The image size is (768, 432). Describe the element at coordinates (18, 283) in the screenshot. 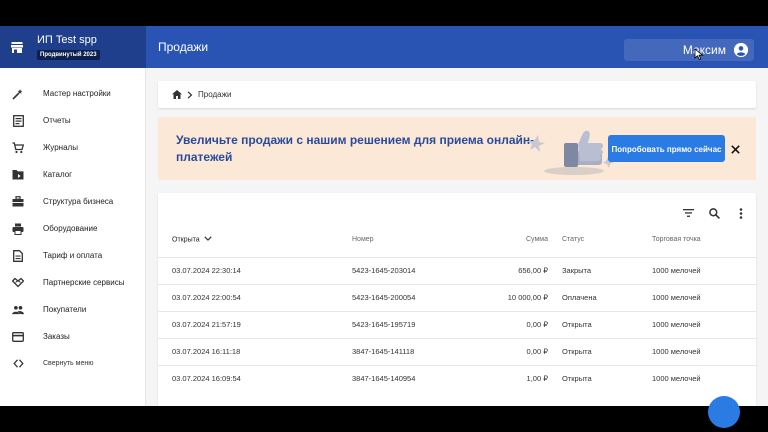

I see `handshake-icon` at that location.